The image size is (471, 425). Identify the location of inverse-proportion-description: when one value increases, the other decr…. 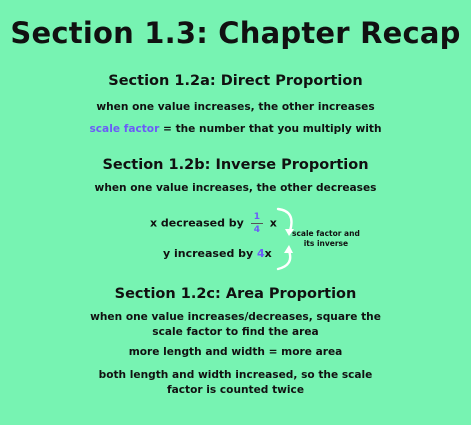
(235, 188).